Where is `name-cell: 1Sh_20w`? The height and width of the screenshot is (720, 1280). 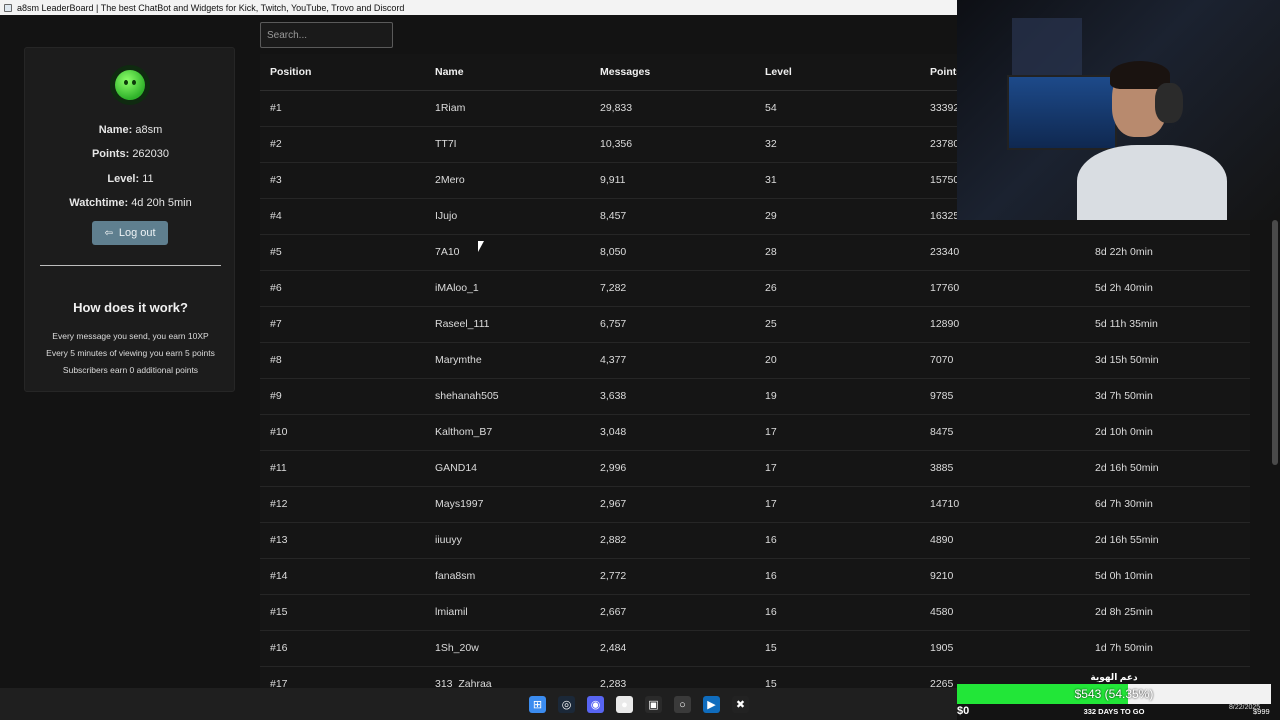
name-cell: 1Sh_20w is located at coordinates (507, 648).